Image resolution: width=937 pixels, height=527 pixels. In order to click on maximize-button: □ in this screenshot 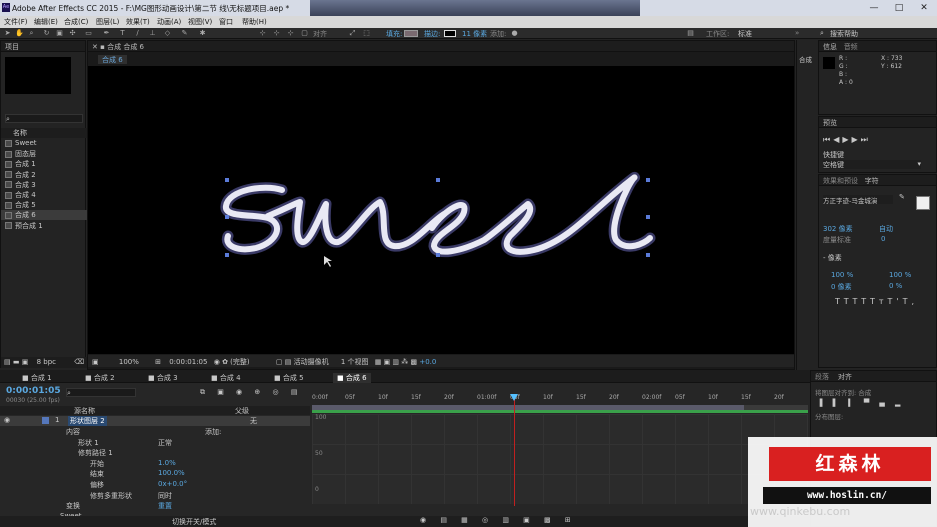, I will do `click(899, 8)`.